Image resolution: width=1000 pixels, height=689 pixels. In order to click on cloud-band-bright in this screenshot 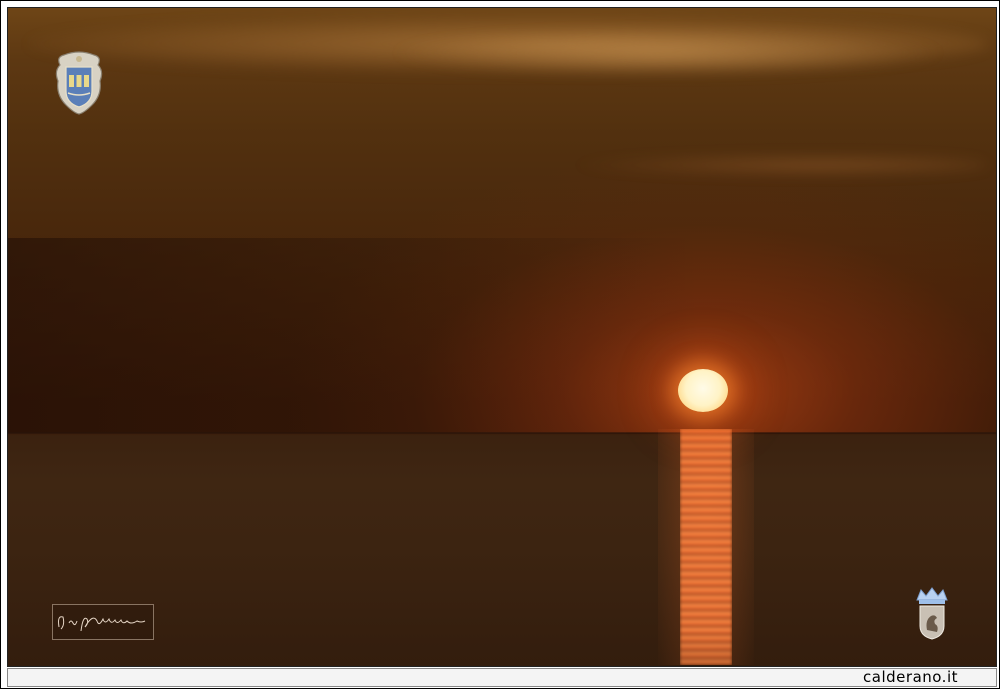, I will do `click(668, 53)`.